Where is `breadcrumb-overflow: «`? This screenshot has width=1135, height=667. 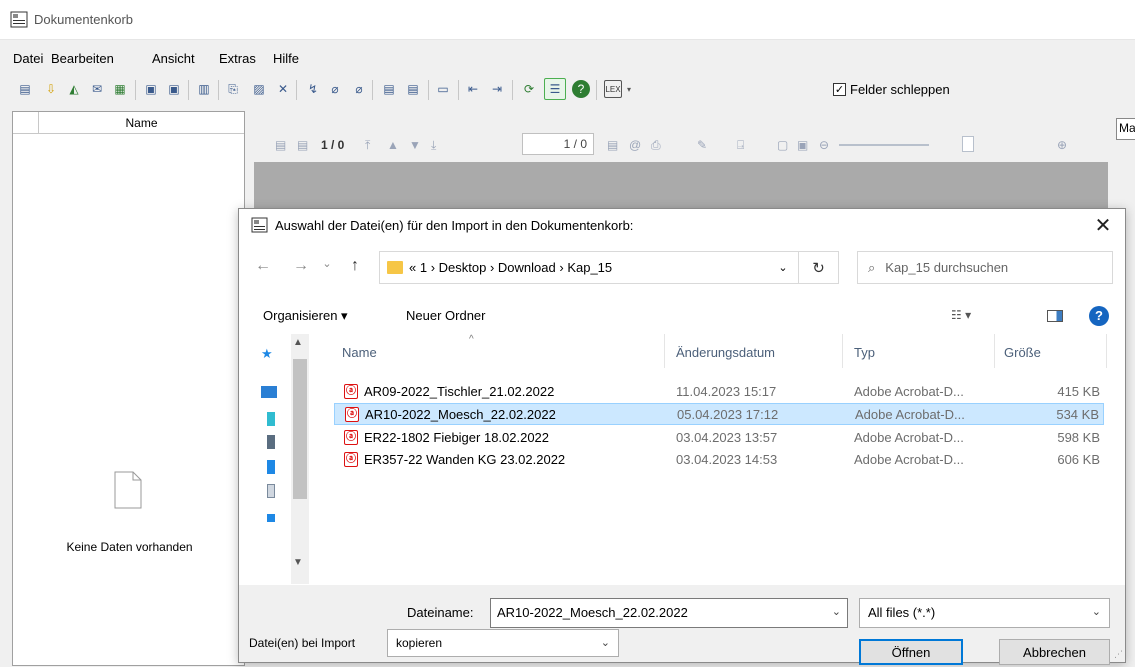 breadcrumb-overflow: « is located at coordinates (412, 267).